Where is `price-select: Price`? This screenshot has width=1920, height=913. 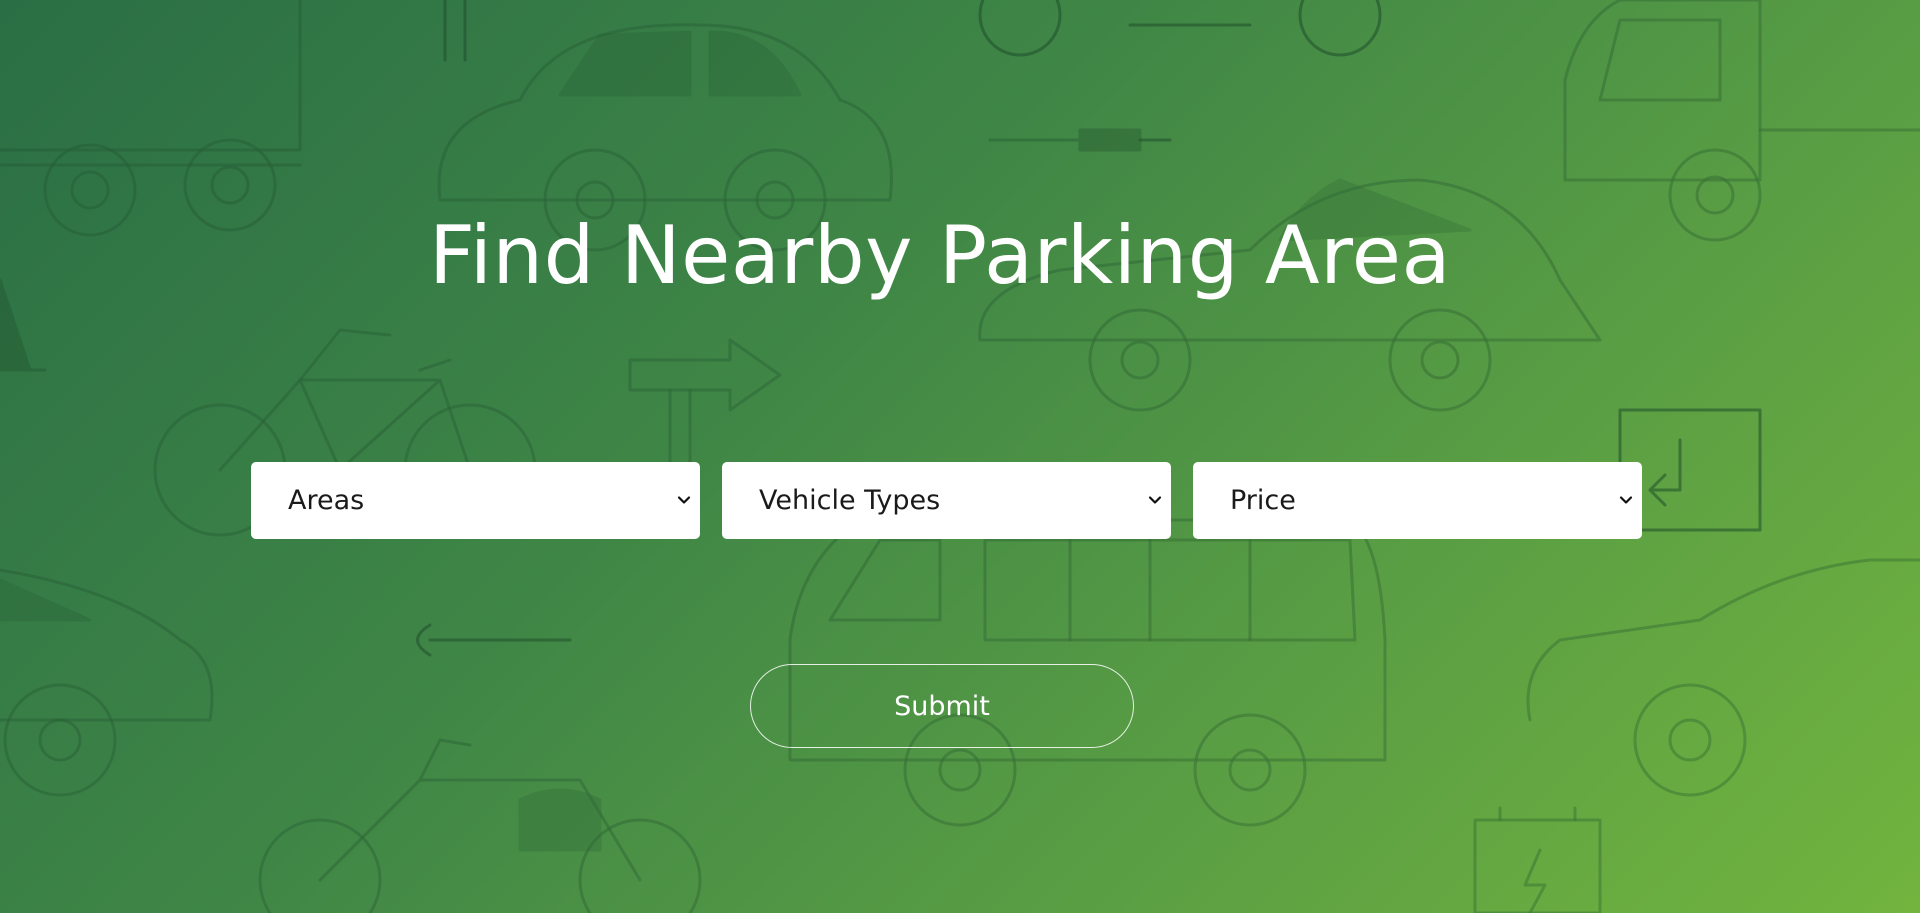 price-select: Price is located at coordinates (1417, 500).